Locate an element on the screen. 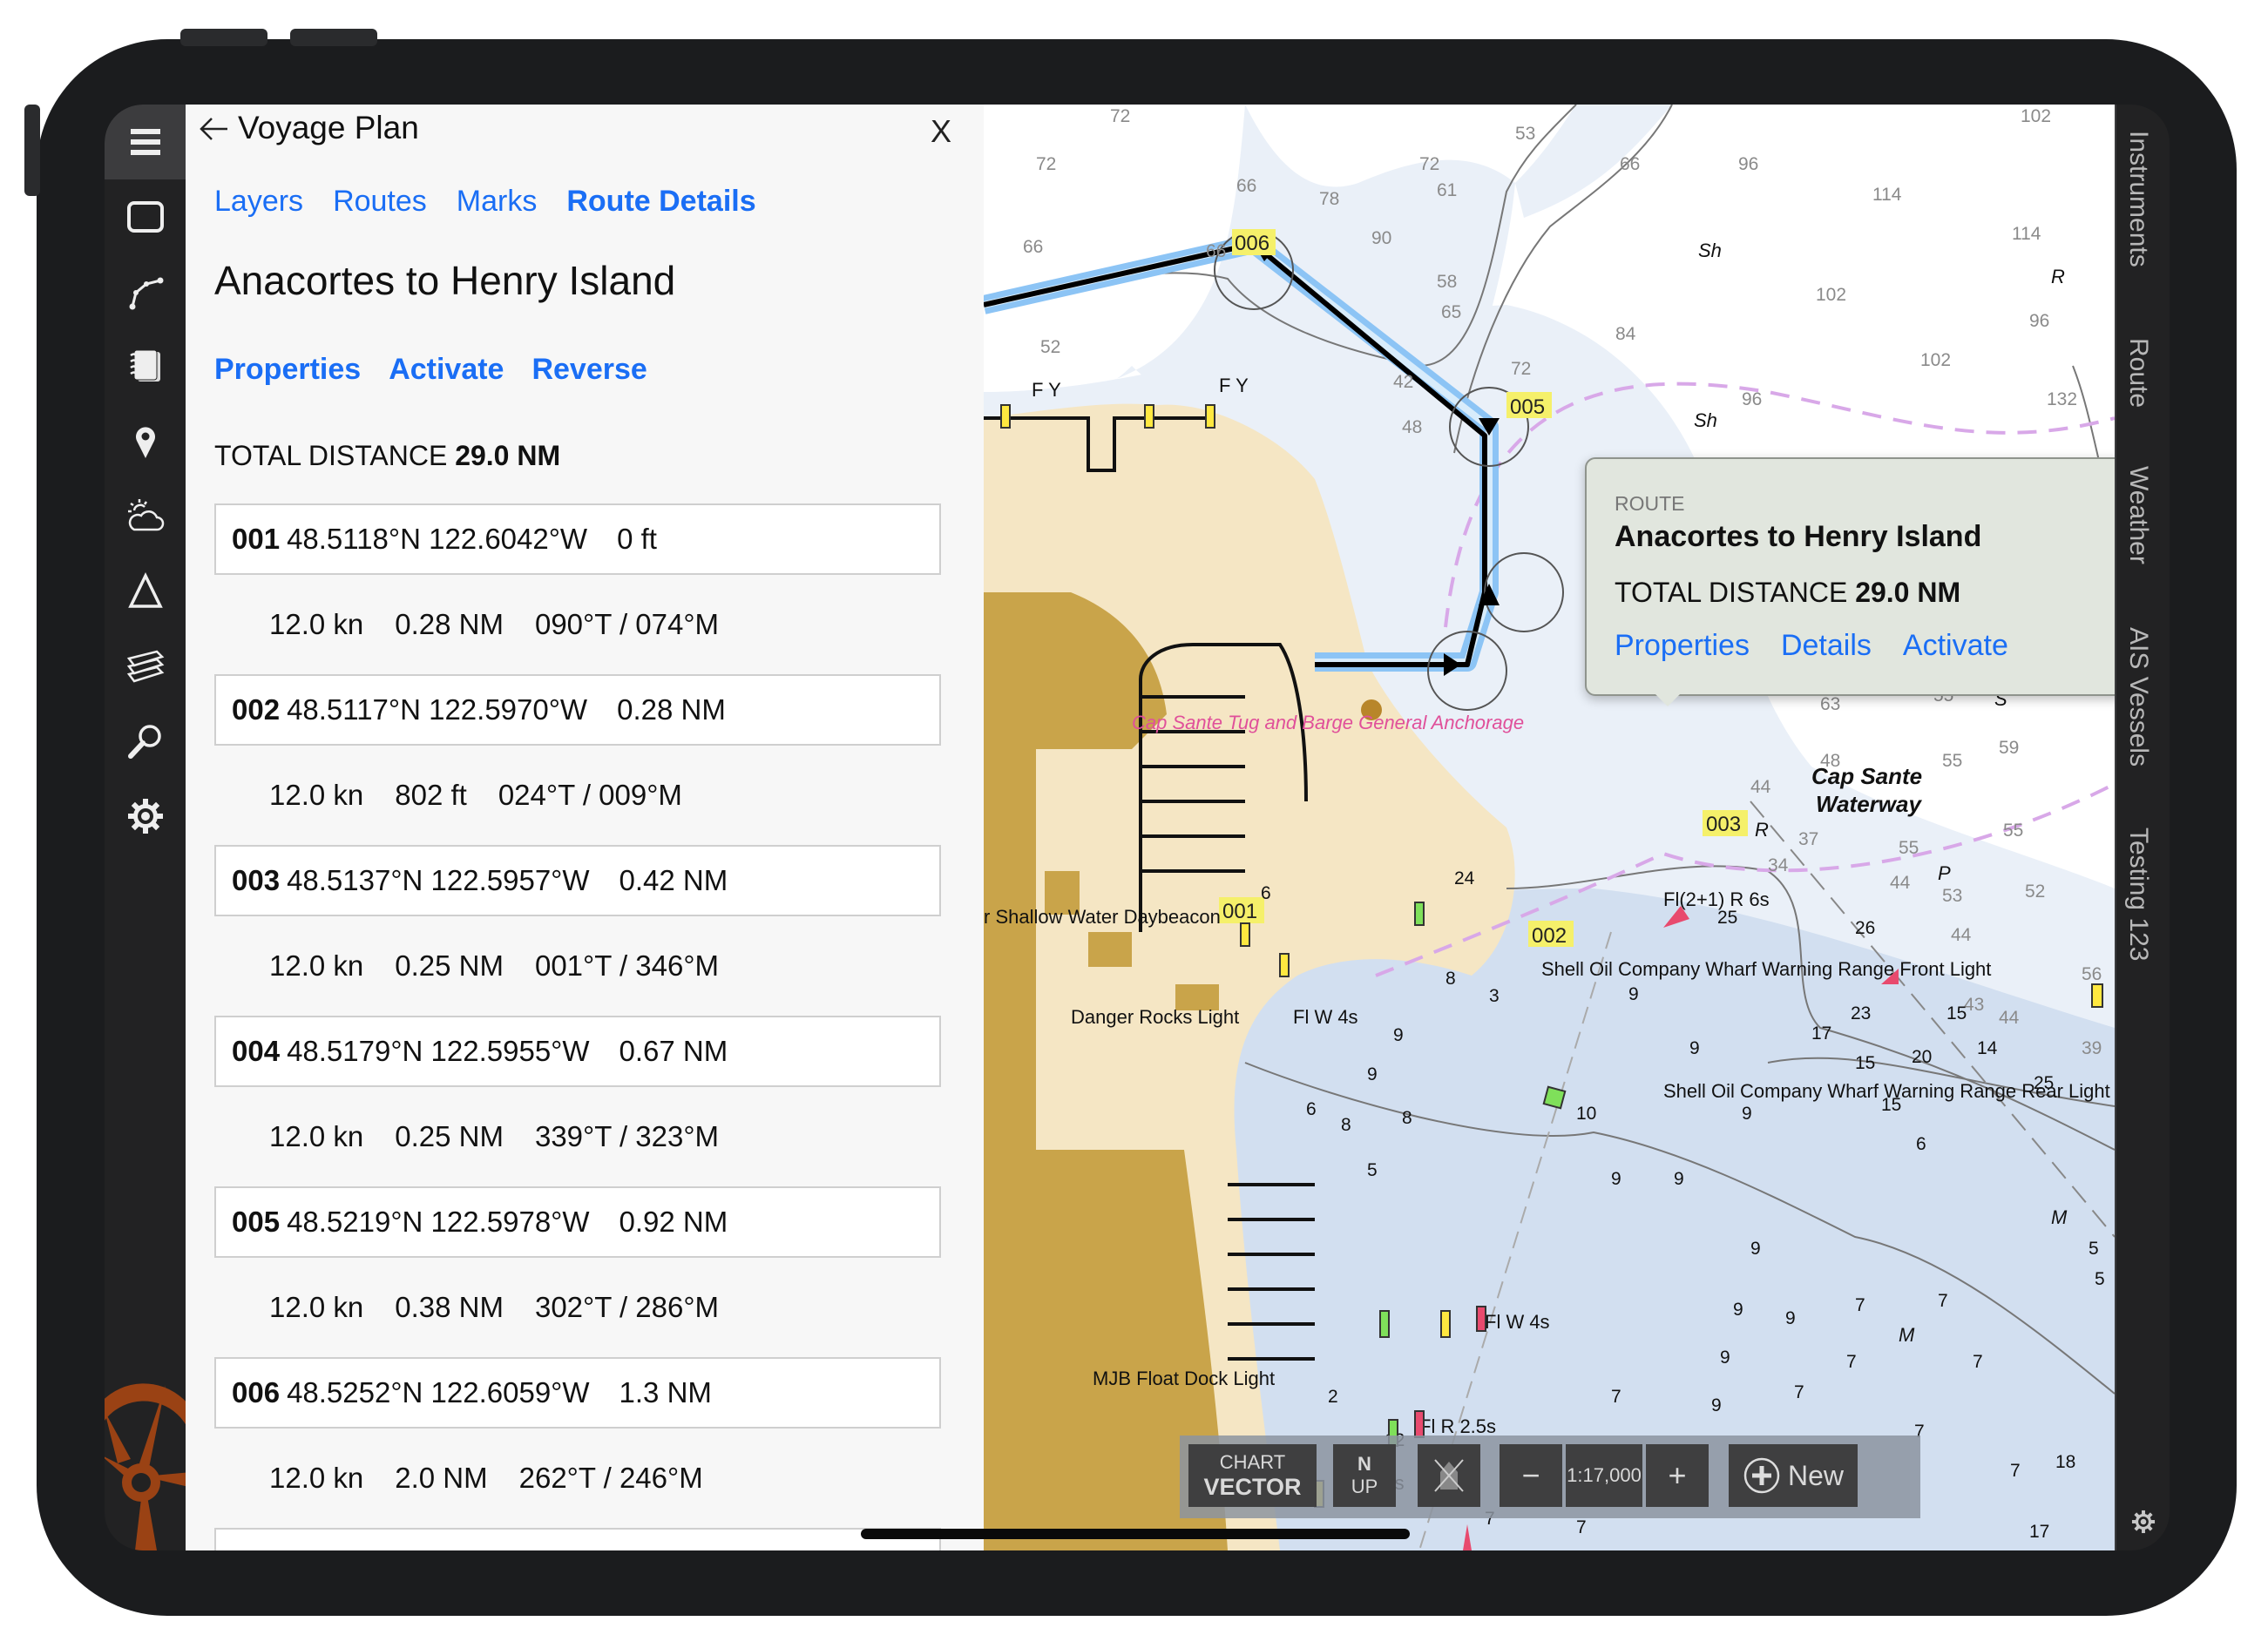 The width and height of the screenshot is (2268, 1628). boat-visibility-button is located at coordinates (1449, 1475).